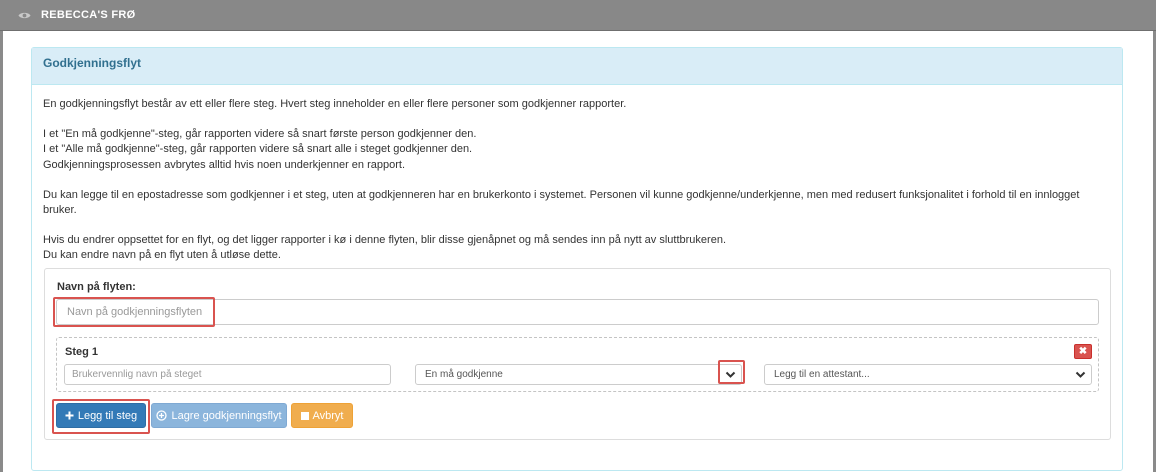  What do you see at coordinates (107, 415) in the screenshot?
I see `add-step-label: Legg til steg` at bounding box center [107, 415].